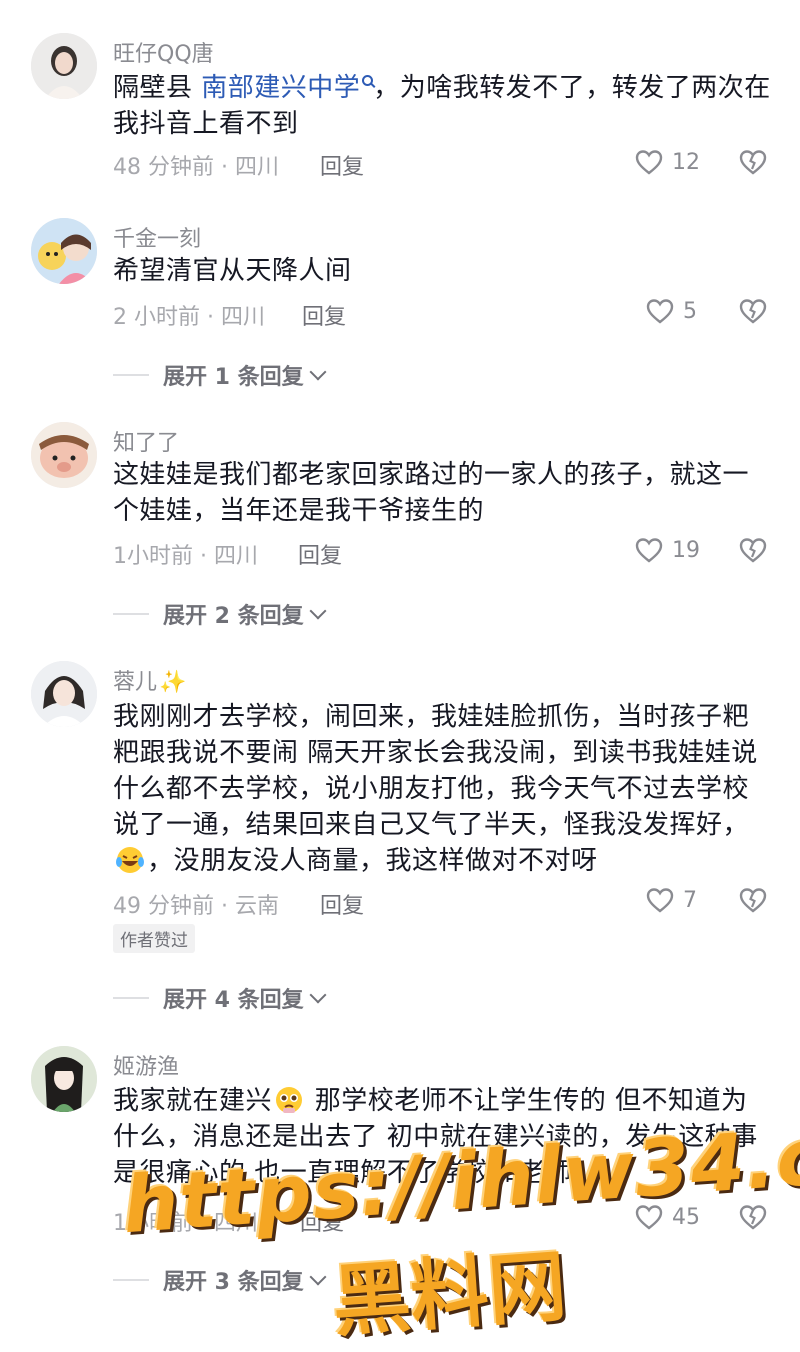 The width and height of the screenshot is (800, 1352). What do you see at coordinates (196, 906) in the screenshot?
I see `comment-meta: 49 分钟前 · 云南` at bounding box center [196, 906].